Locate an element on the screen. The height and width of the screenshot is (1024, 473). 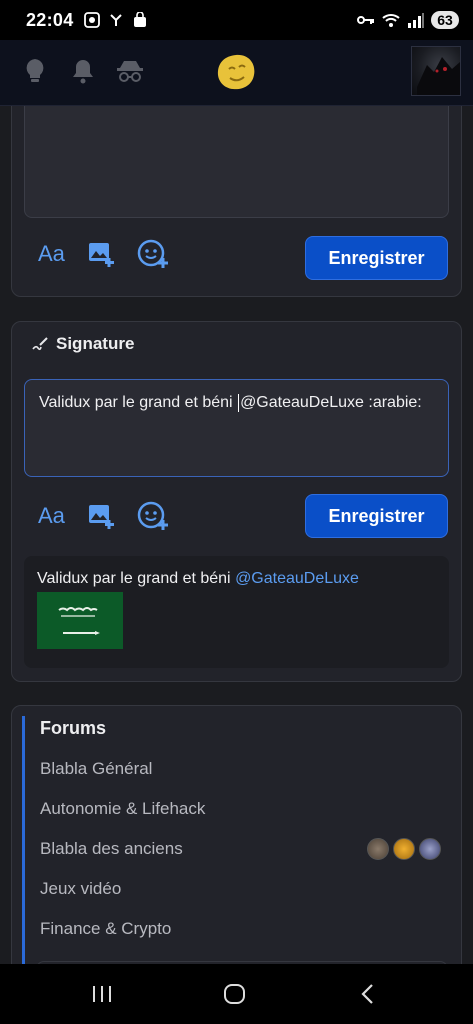
forum-link: Jeux vidéo is located at coordinates (80, 889).